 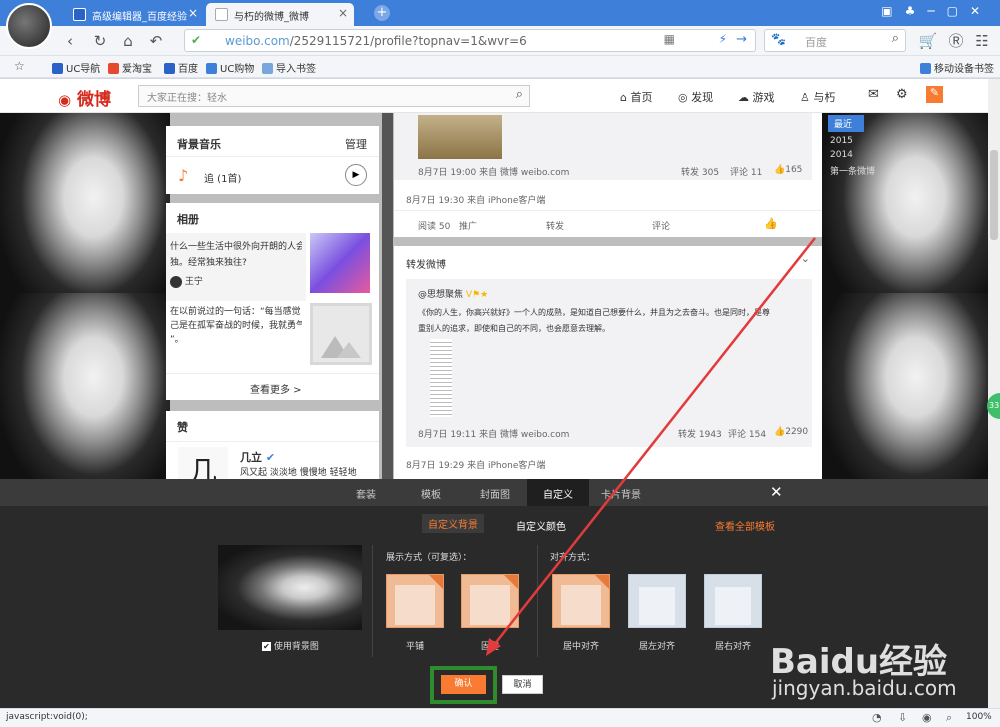 I want to click on status-bar: javascript:void(0); ◔ ⇩ ◉ ⌕ 100%, so click(x=500, y=717).